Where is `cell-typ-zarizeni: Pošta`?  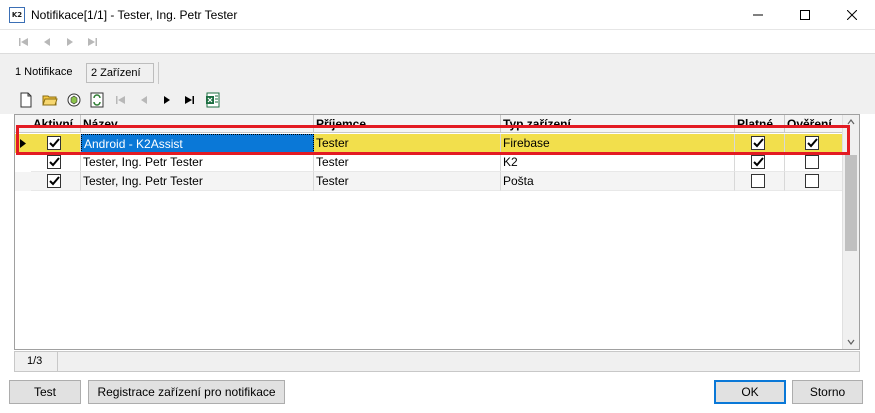 cell-typ-zarizeni: Pošta is located at coordinates (618, 181).